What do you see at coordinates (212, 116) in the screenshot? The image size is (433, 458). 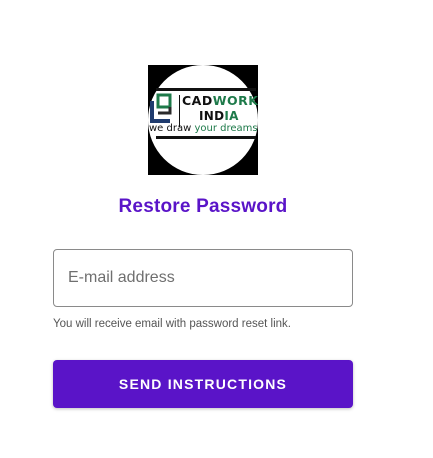 I see `logo-sub-prefix: IND` at bounding box center [212, 116].